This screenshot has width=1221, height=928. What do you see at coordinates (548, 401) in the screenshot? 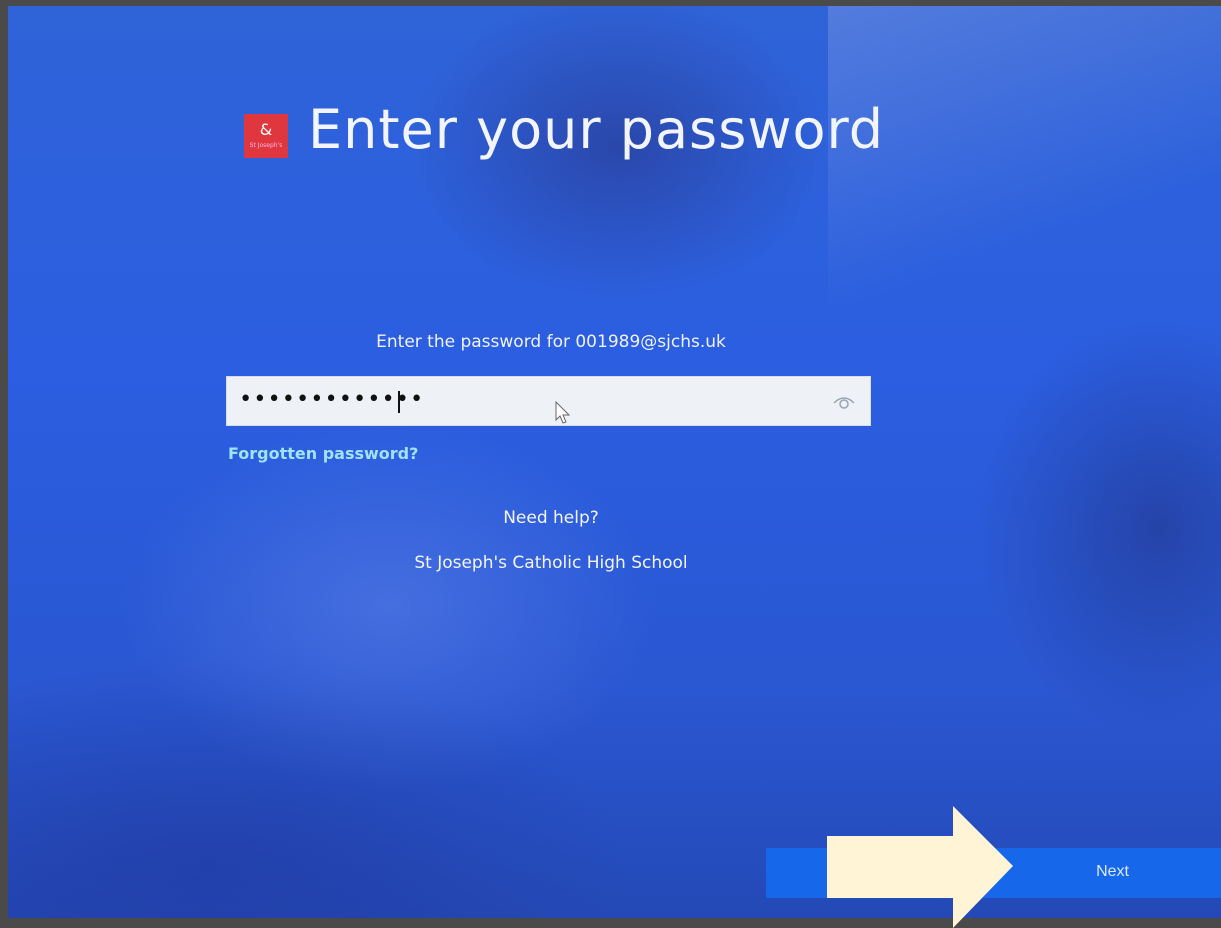
I see `password-field: •••••••••••••` at bounding box center [548, 401].